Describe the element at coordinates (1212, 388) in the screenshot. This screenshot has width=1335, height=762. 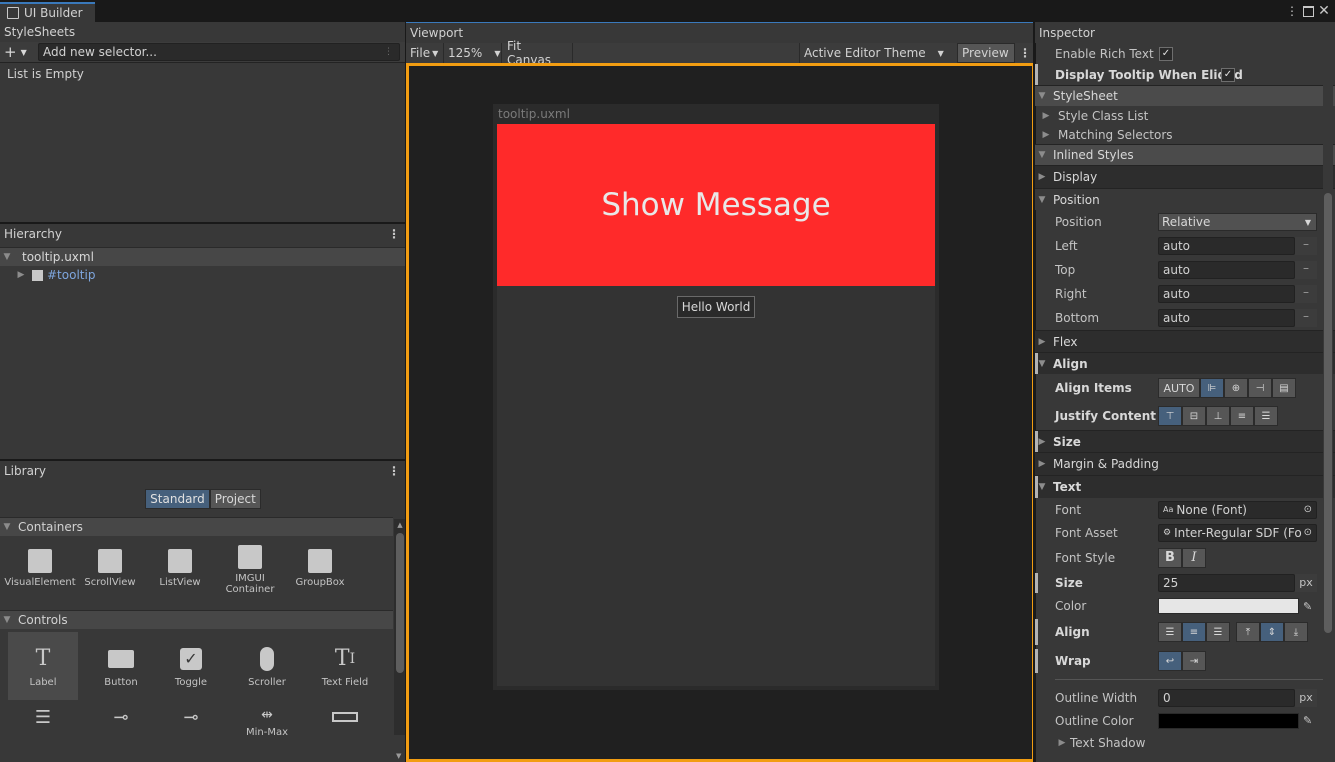
I see `align-items-start-icon: ⊫` at that location.